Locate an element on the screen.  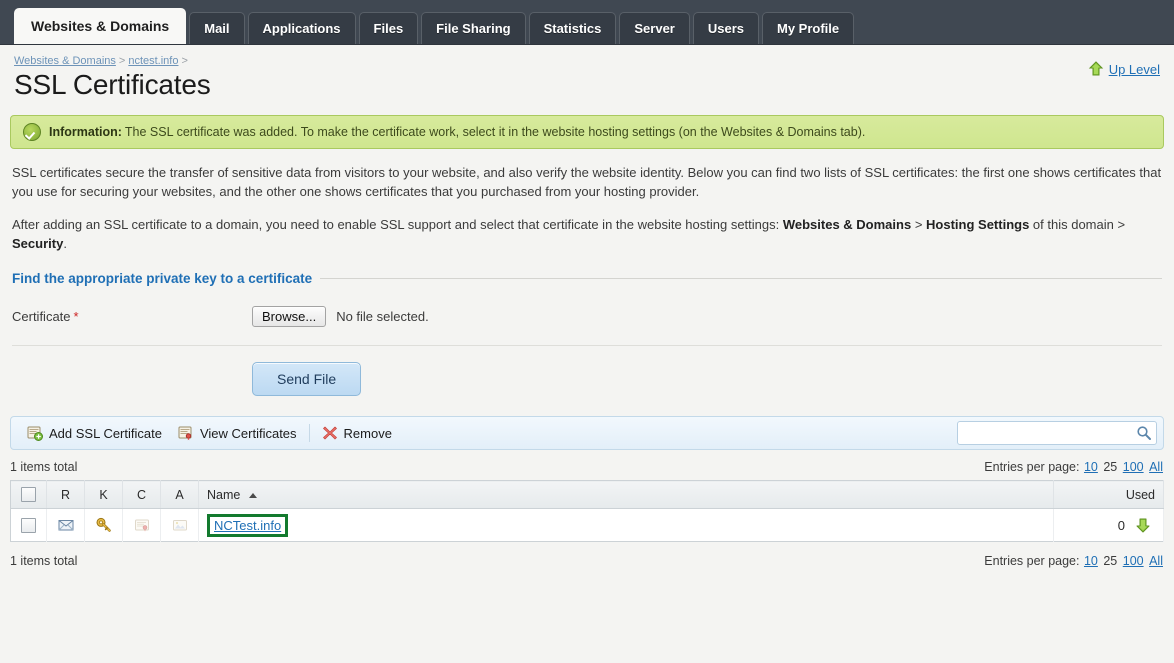
certificate-name-highlight: NCTest.info is located at coordinates (248, 525).